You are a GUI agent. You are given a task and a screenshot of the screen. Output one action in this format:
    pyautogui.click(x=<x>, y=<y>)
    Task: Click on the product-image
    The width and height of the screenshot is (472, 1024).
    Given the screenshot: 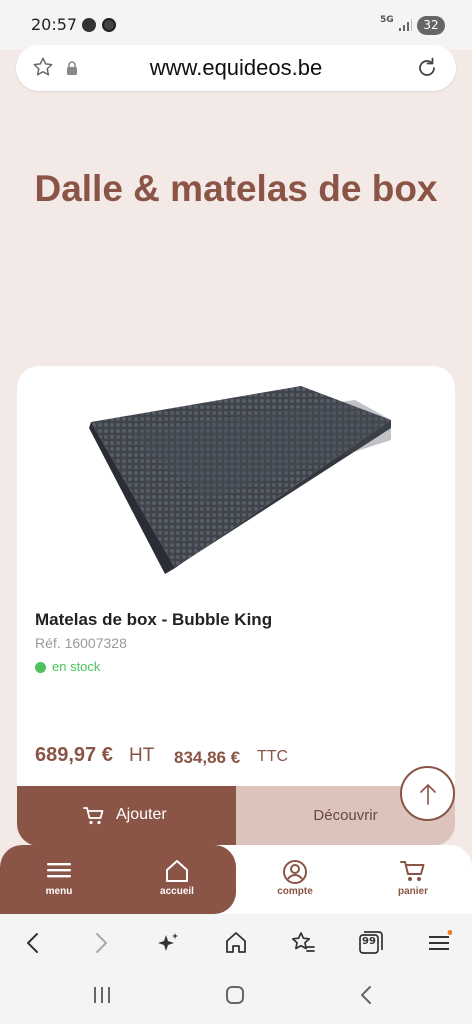 What is the action you would take?
    pyautogui.click(x=238, y=482)
    